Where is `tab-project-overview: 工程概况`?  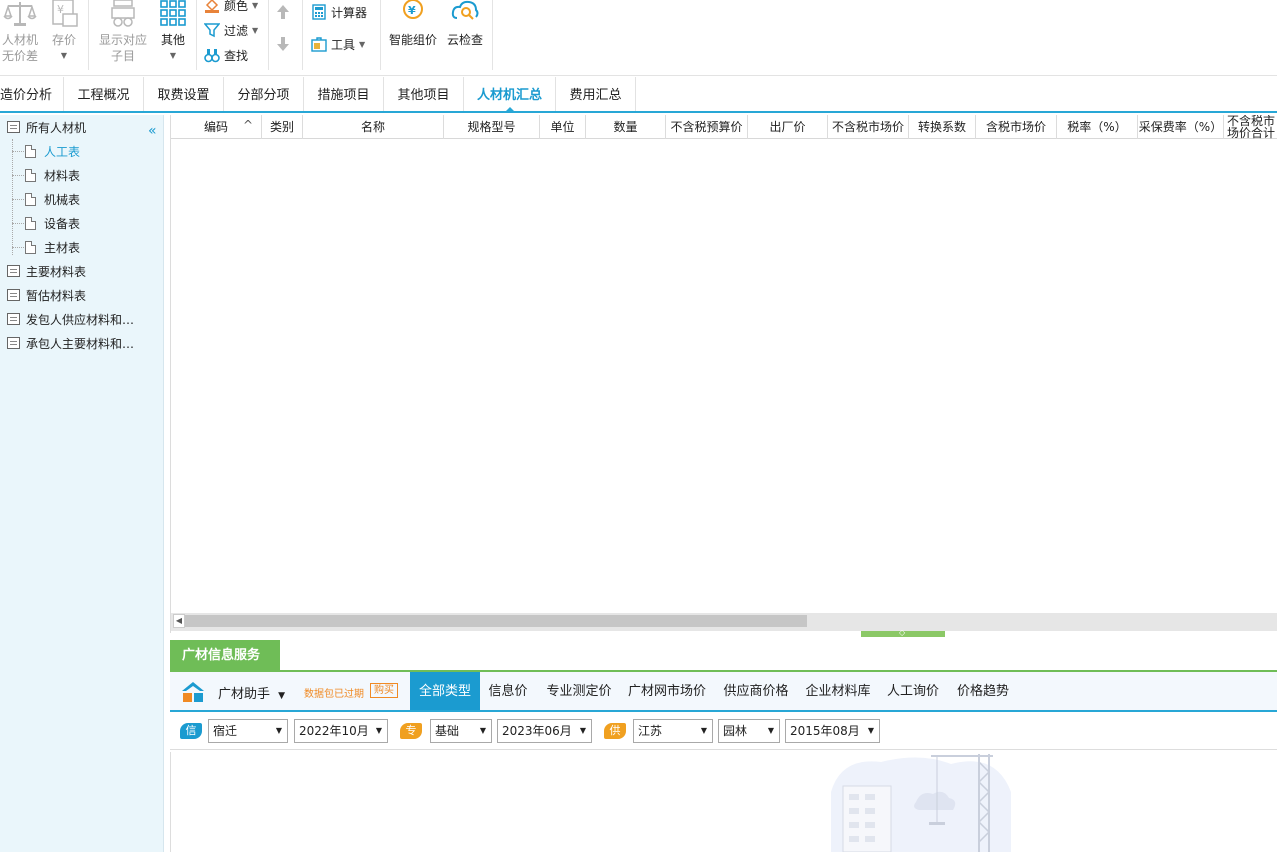 tab-project-overview: 工程概况 is located at coordinates (104, 94).